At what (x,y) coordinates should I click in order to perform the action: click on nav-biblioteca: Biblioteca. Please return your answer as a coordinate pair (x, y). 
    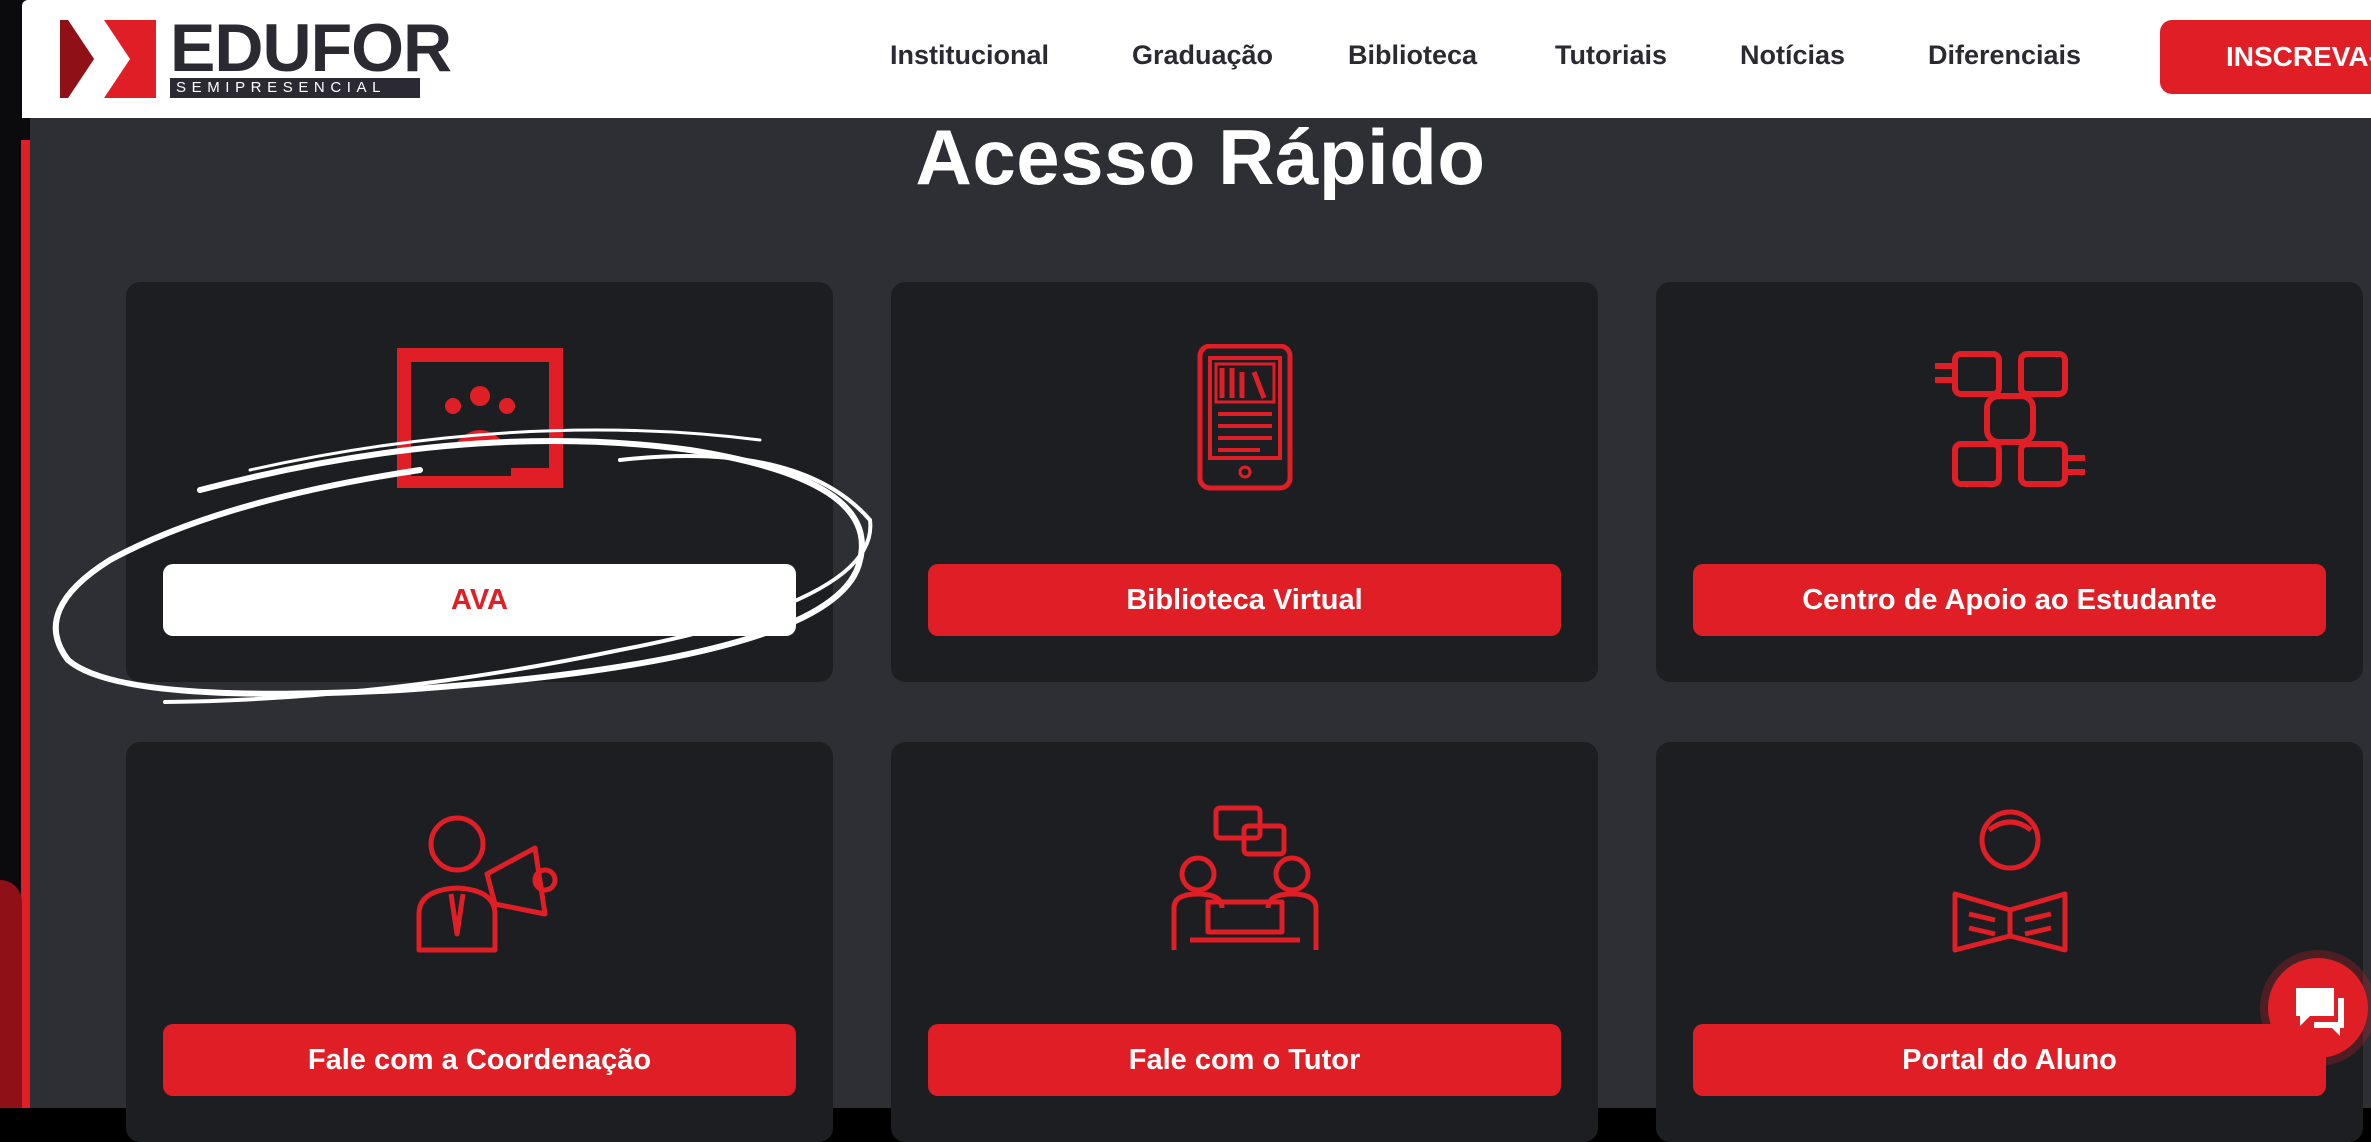
    Looking at the image, I should click on (1412, 60).